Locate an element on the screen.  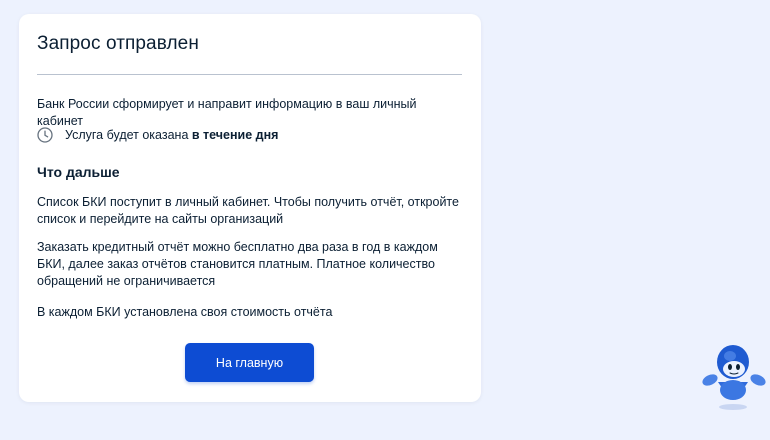
divider is located at coordinates (249, 74).